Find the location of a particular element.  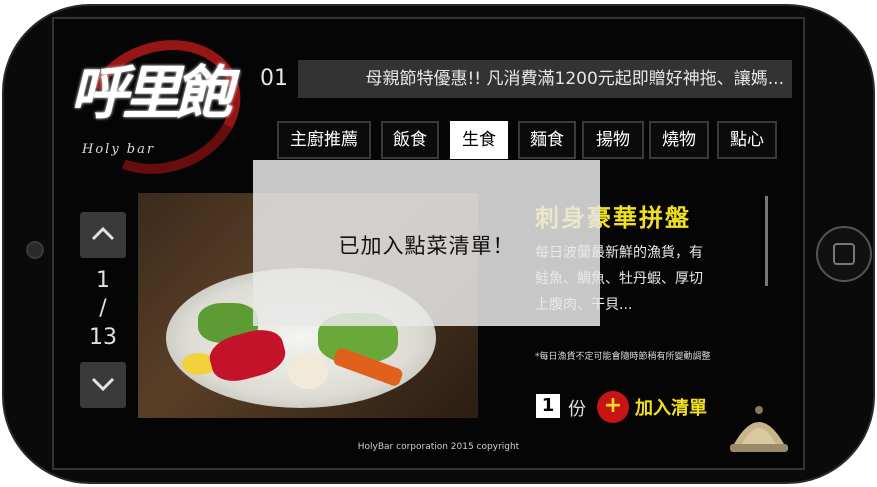

home-square-icon is located at coordinates (844, 254).